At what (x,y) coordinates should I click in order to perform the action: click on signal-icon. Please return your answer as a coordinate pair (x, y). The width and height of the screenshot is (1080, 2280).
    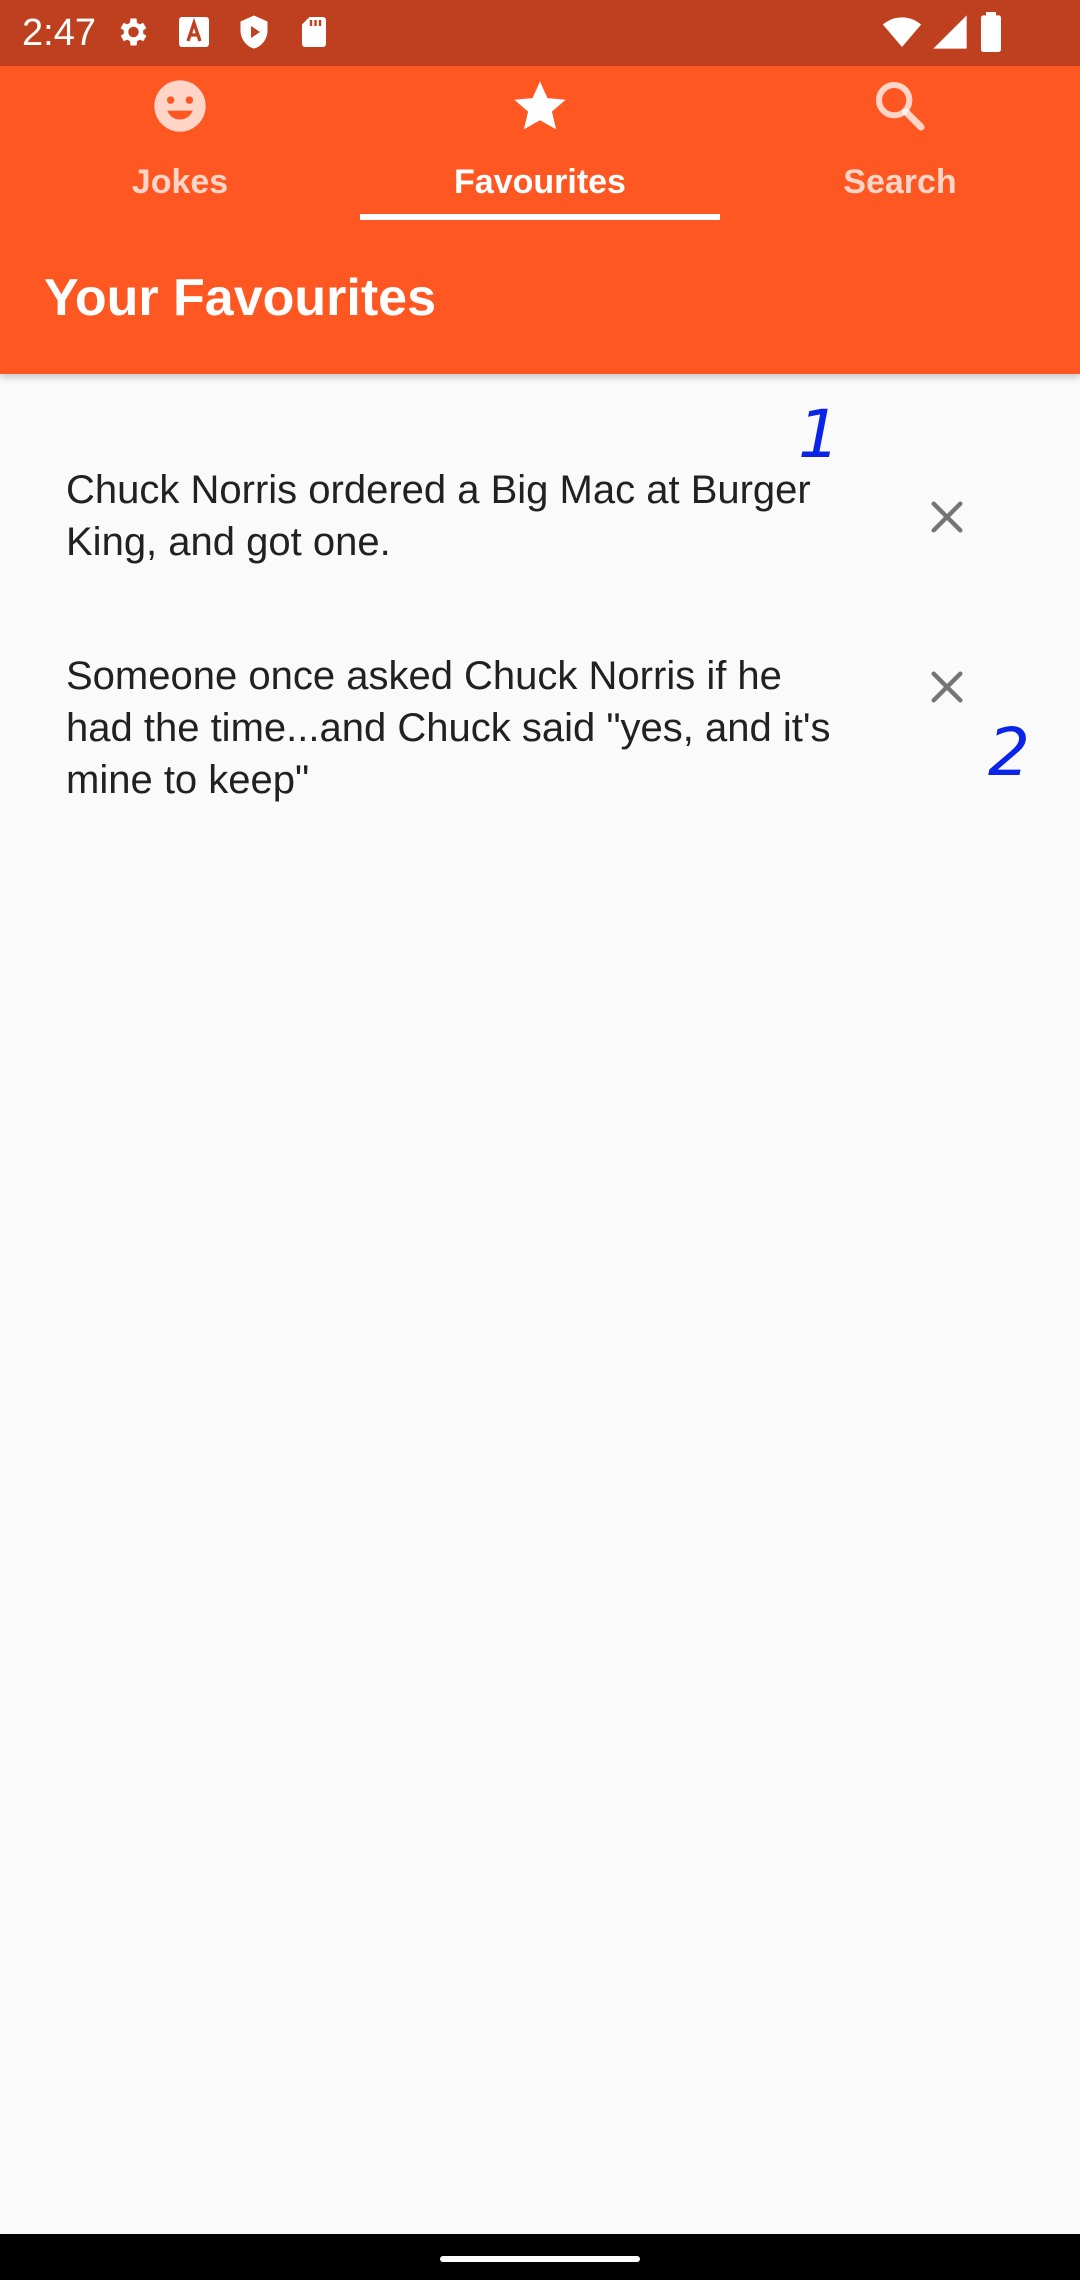
    Looking at the image, I should click on (950, 32).